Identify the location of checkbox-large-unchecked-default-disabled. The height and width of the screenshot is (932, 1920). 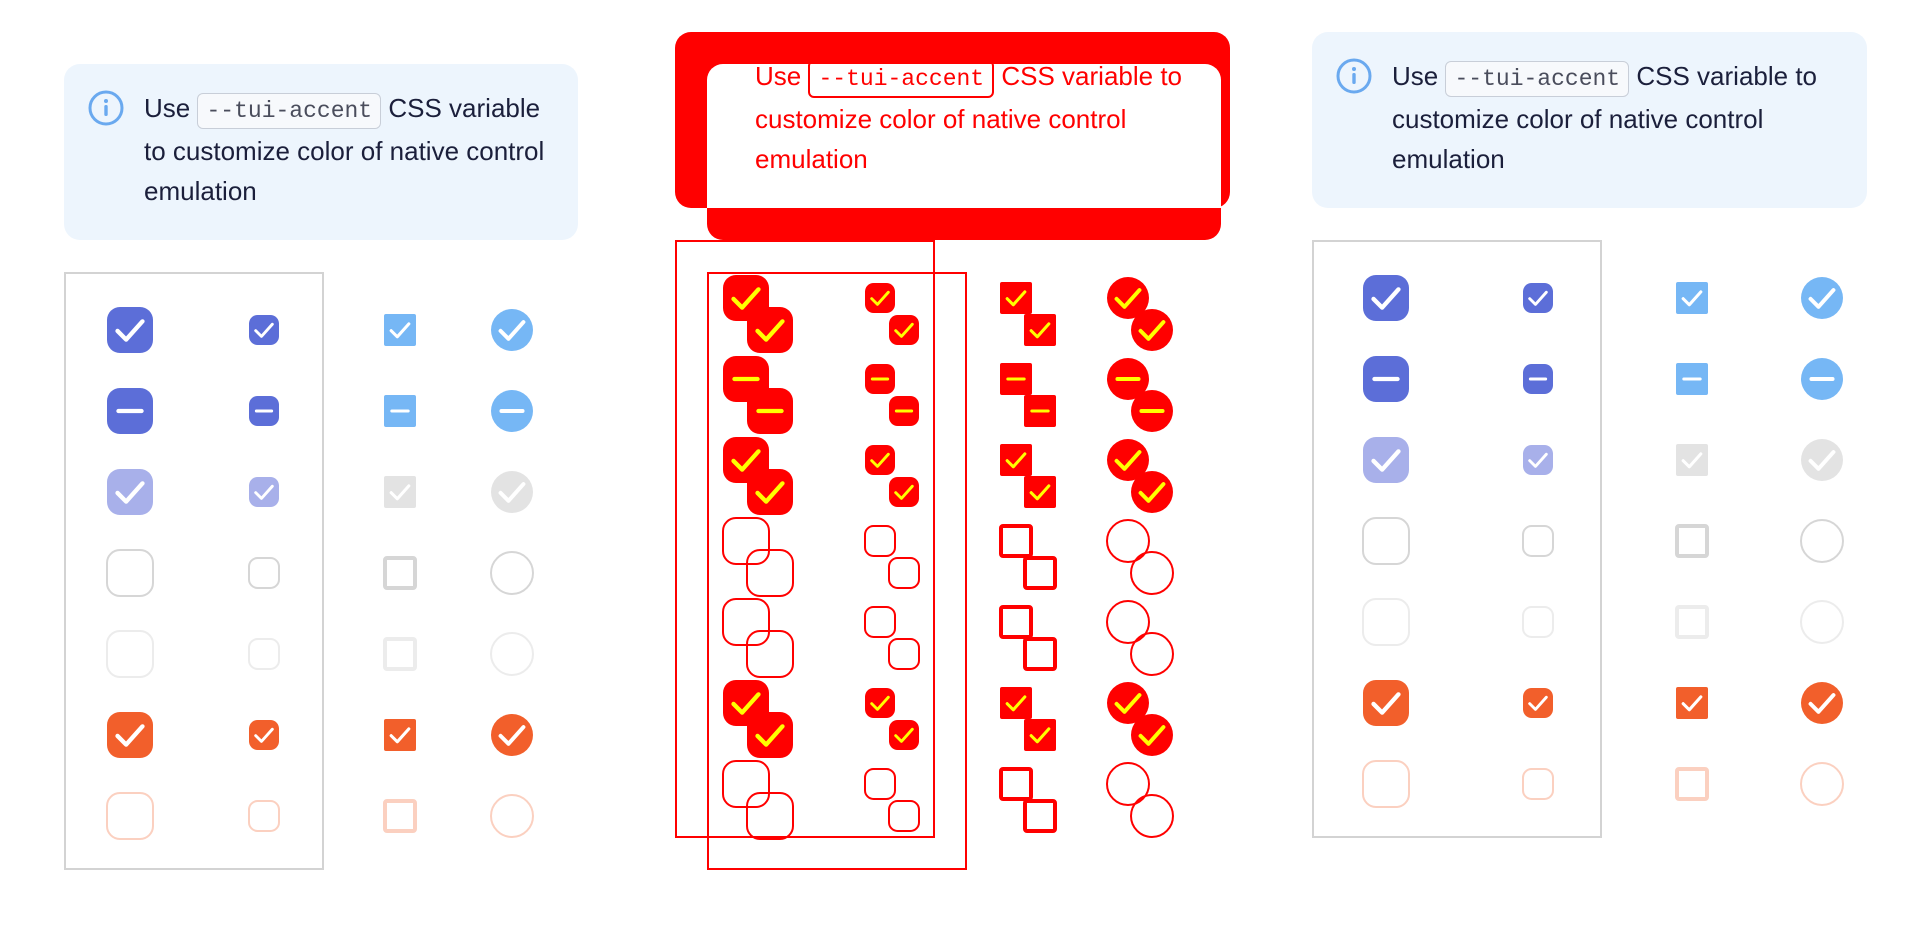
(1386, 622).